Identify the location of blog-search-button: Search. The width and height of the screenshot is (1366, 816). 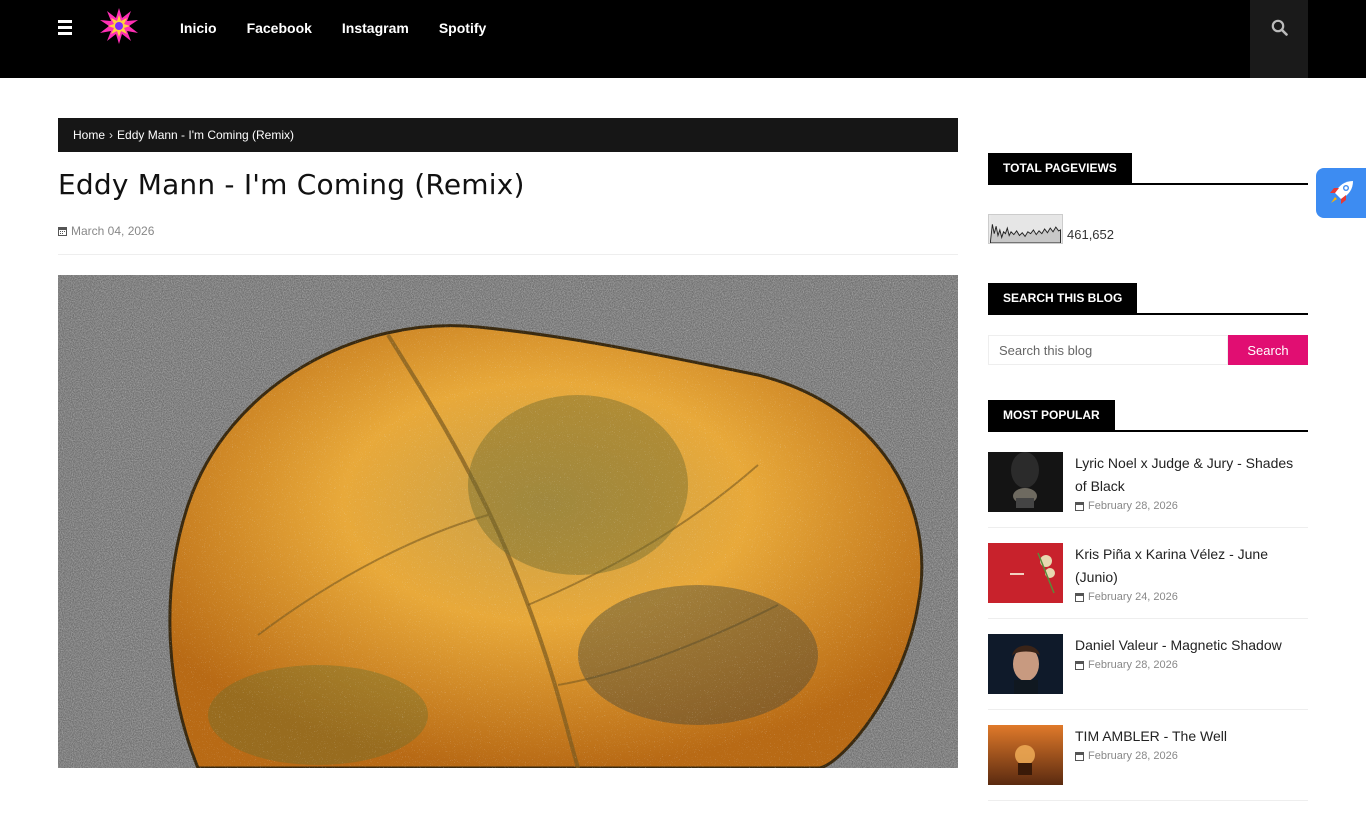
(1268, 350).